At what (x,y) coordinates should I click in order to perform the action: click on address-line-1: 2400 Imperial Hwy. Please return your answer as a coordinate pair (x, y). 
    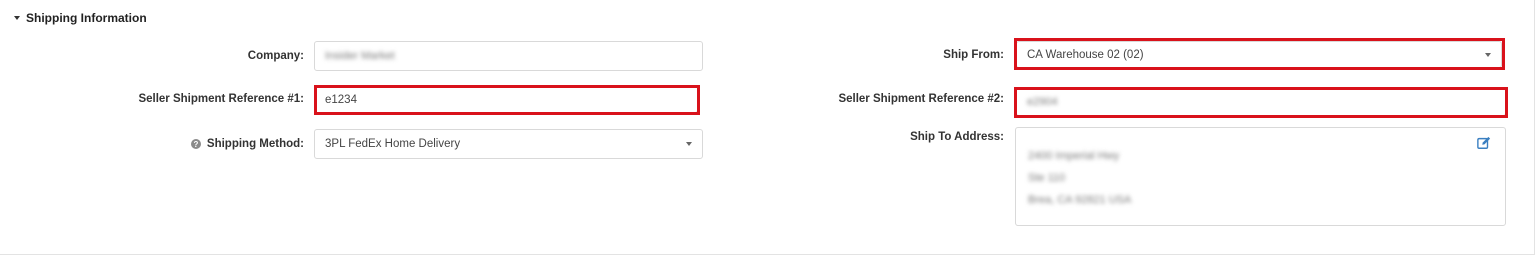
    Looking at the image, I should click on (1074, 156).